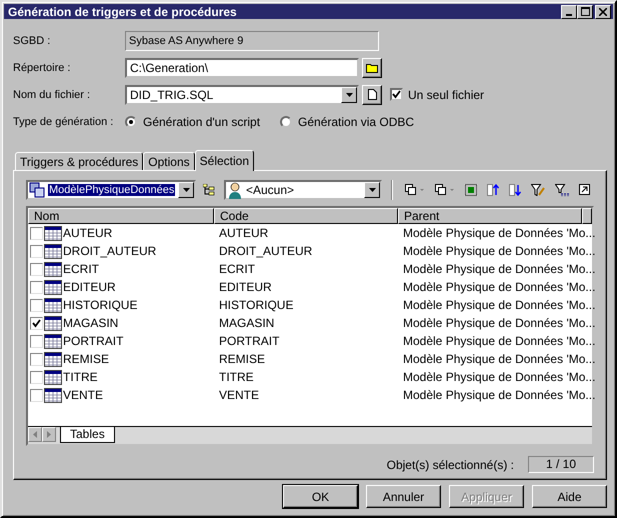 This screenshot has width=617, height=518. I want to click on close-button, so click(603, 11).